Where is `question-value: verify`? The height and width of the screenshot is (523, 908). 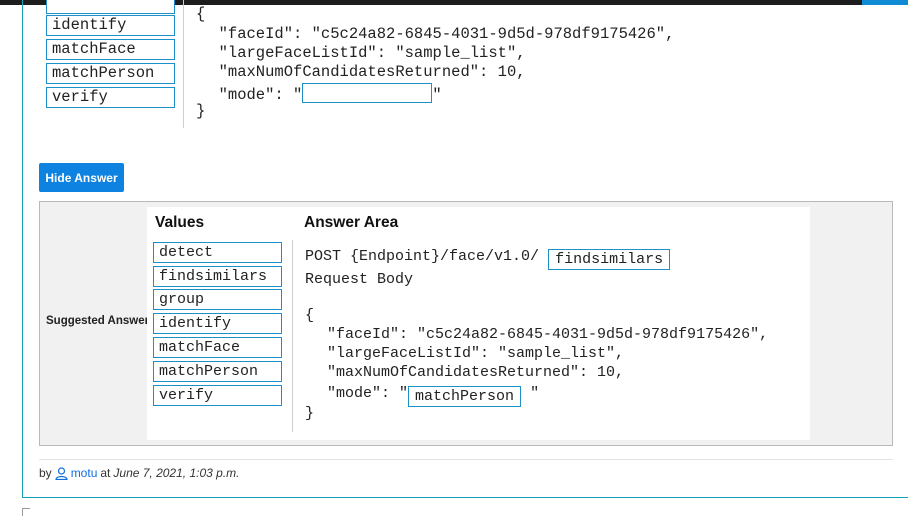 question-value: verify is located at coordinates (110, 97).